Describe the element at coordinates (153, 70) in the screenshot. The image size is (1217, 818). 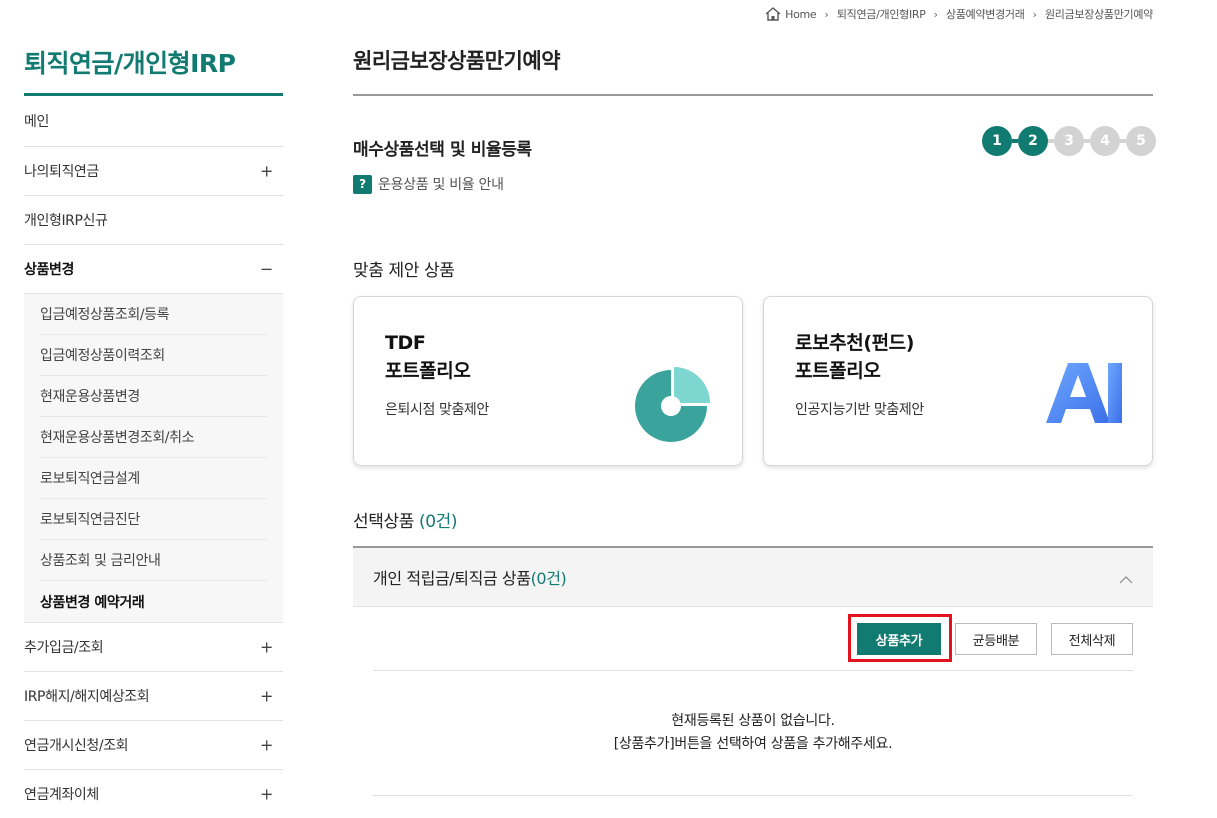
I see `sidebar-title: 퇴직연금/개인형IRP` at that location.